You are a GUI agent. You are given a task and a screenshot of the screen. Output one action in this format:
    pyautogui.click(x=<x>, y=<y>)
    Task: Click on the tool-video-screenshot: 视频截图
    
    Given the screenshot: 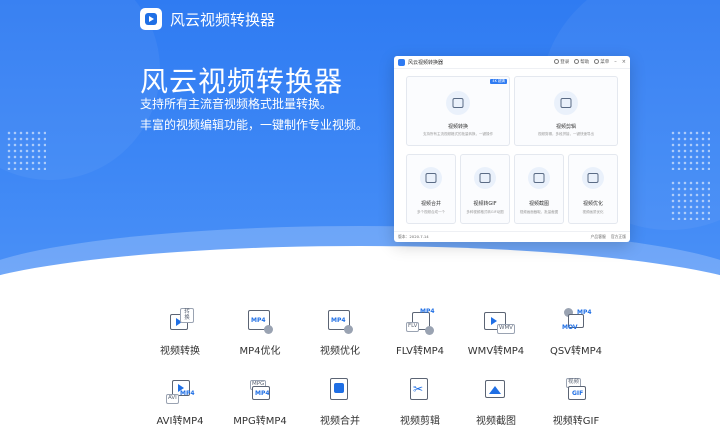 What is the action you would take?
    pyautogui.click(x=496, y=405)
    